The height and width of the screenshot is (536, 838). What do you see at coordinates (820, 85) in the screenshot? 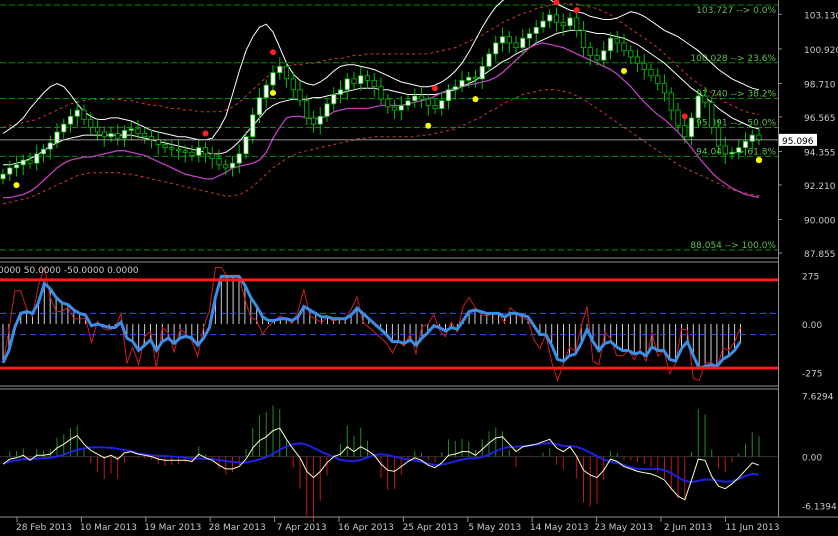
I see `price-axis-label: 98.710` at bounding box center [820, 85].